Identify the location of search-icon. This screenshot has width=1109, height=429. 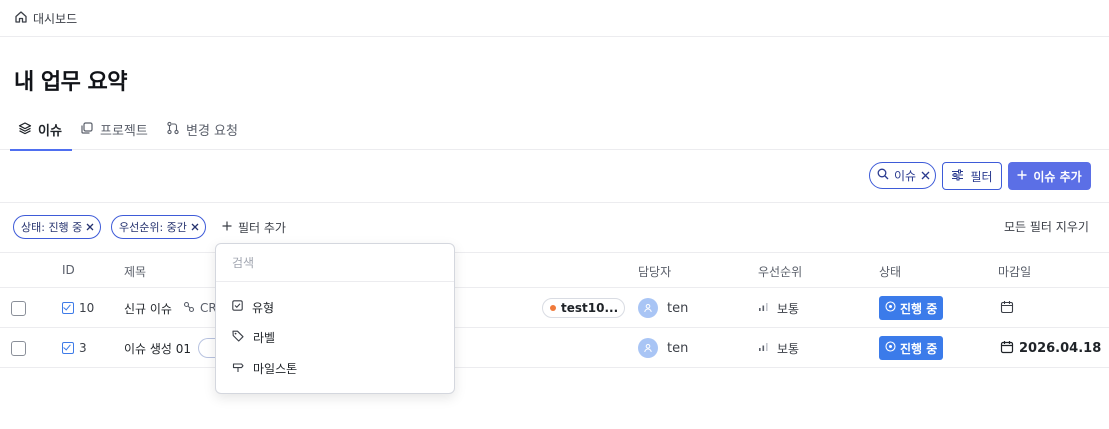
(883, 175).